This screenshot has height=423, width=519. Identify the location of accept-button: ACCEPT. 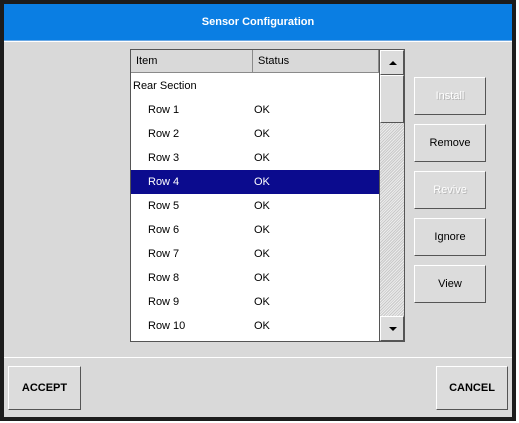
(44, 388).